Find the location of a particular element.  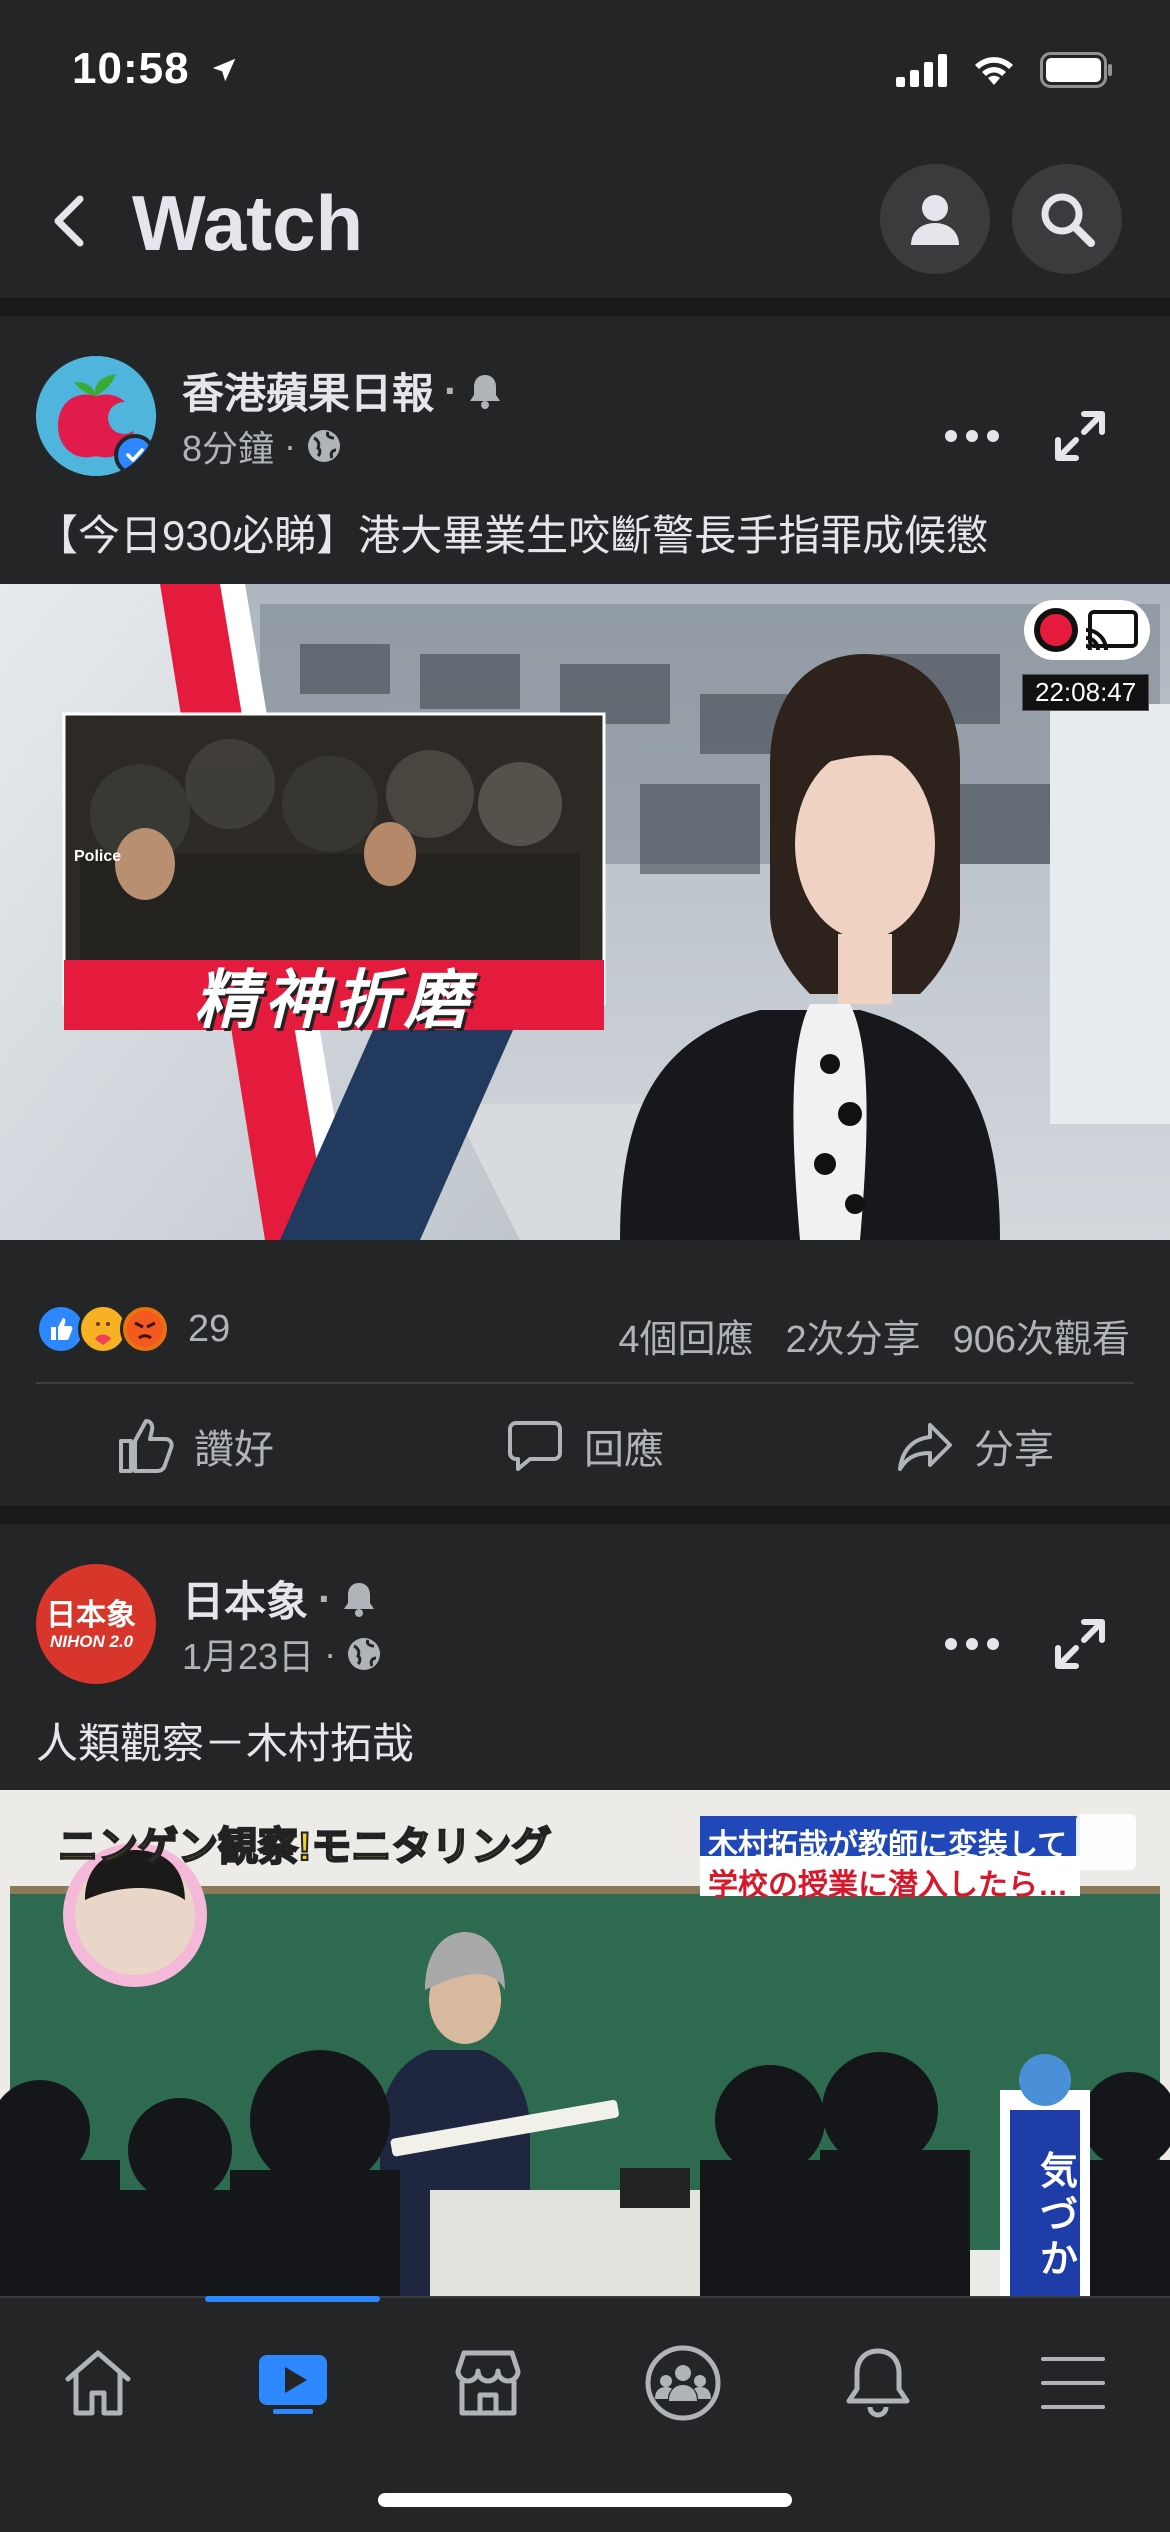

search-button is located at coordinates (1067, 219).